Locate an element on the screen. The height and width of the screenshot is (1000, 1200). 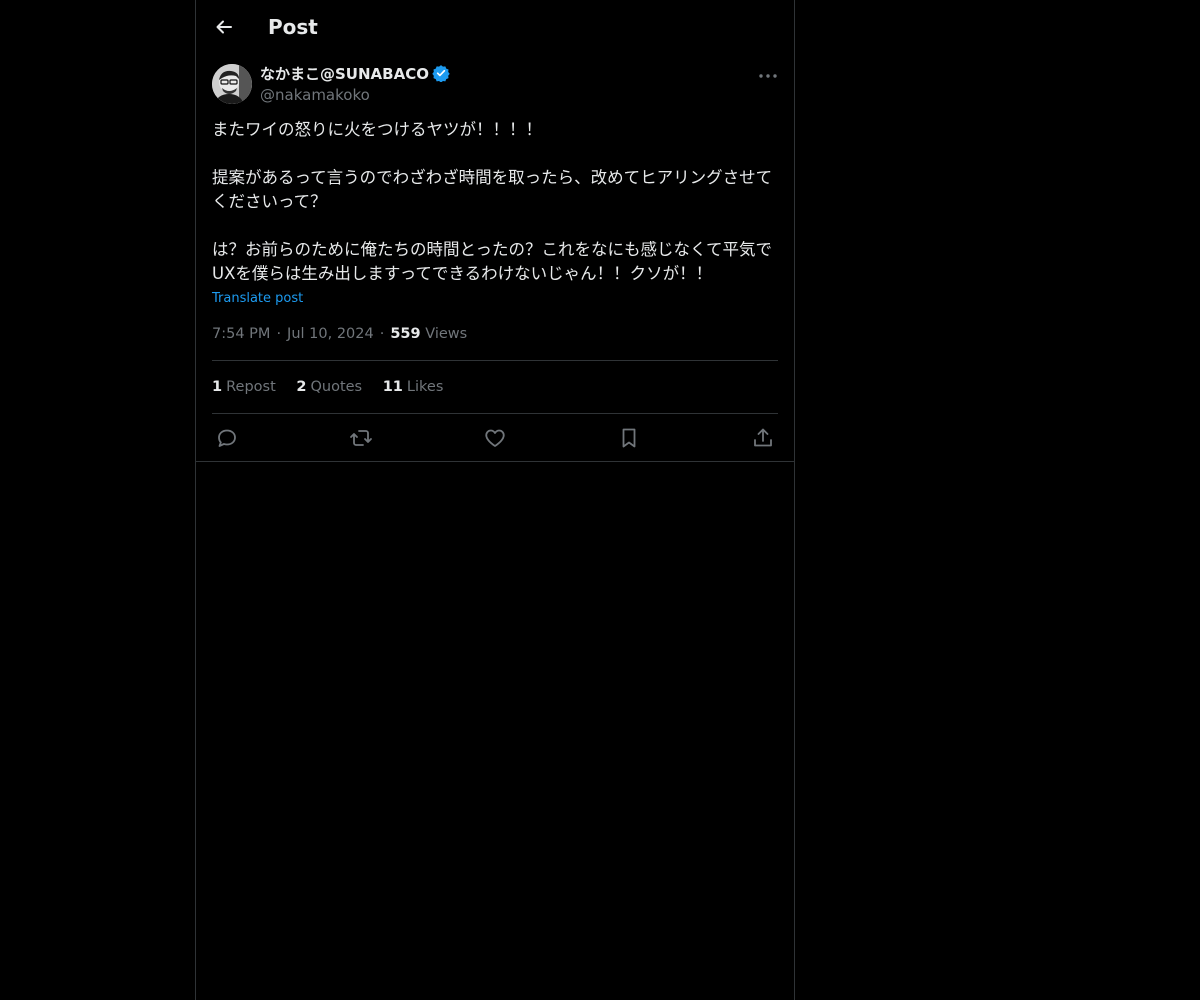
post-time: 7:54 PM is located at coordinates (241, 334).